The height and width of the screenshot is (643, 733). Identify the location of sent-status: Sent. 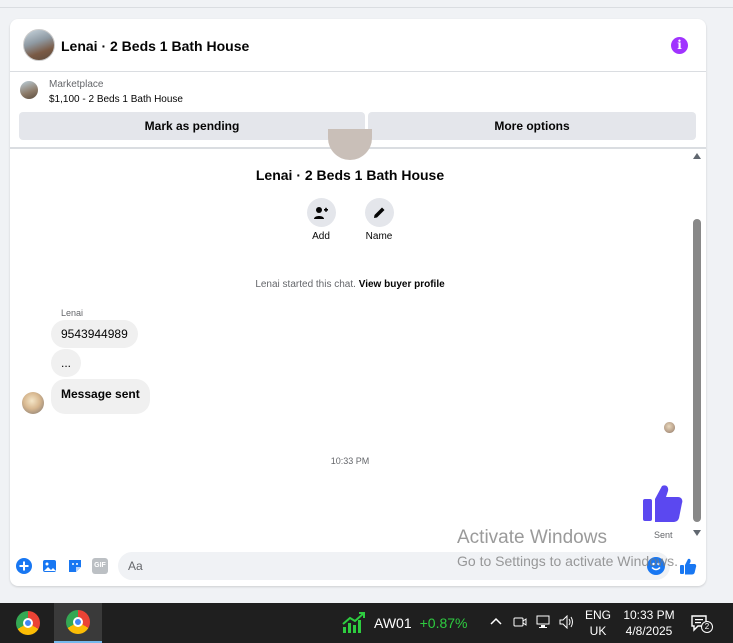
(663, 535).